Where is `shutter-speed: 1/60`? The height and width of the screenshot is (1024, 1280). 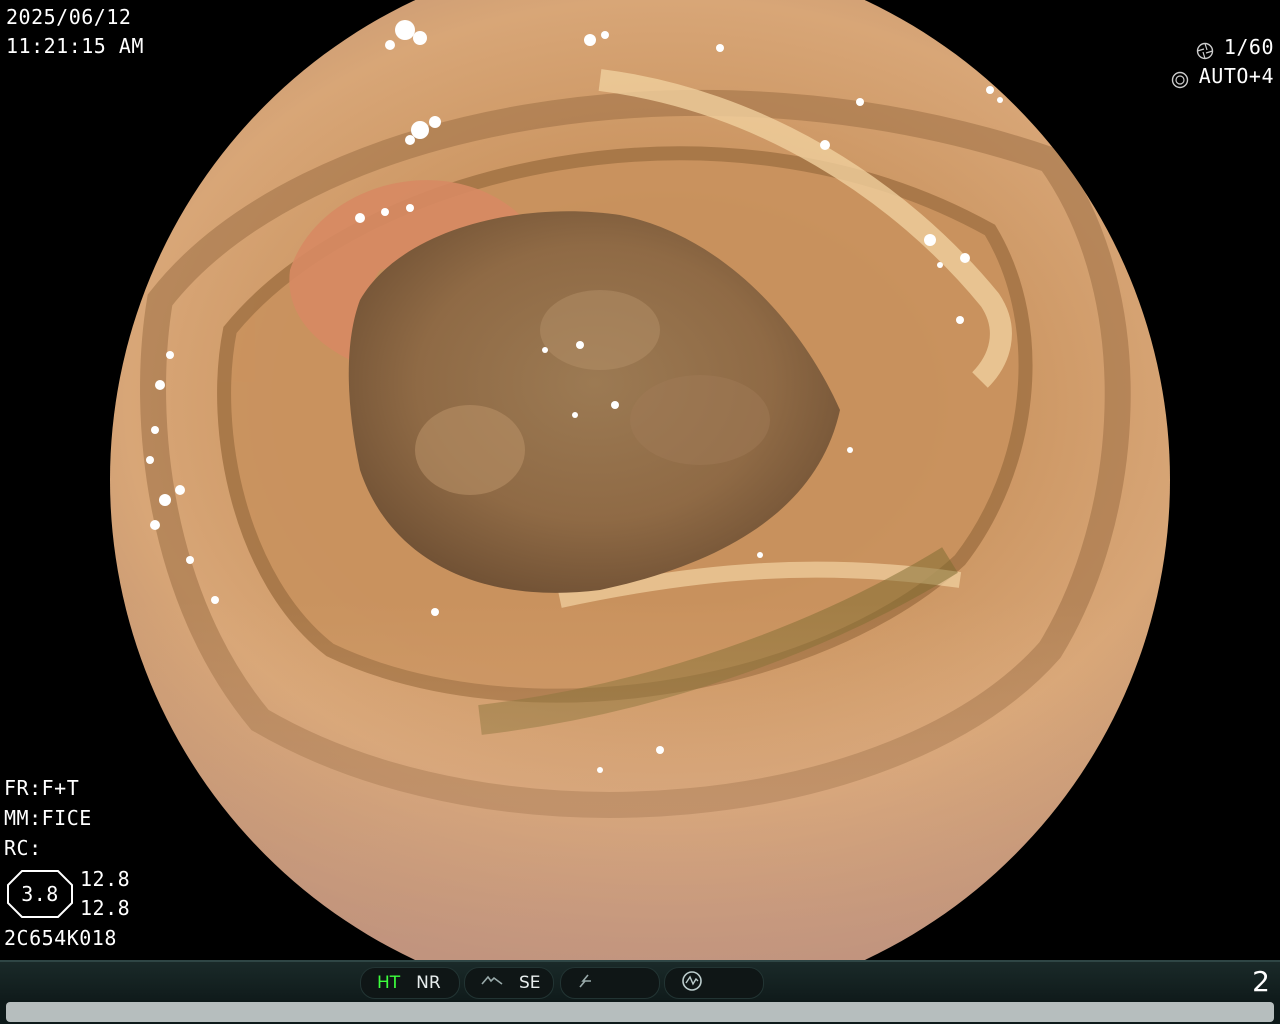 shutter-speed: 1/60 is located at coordinates (1248, 47).